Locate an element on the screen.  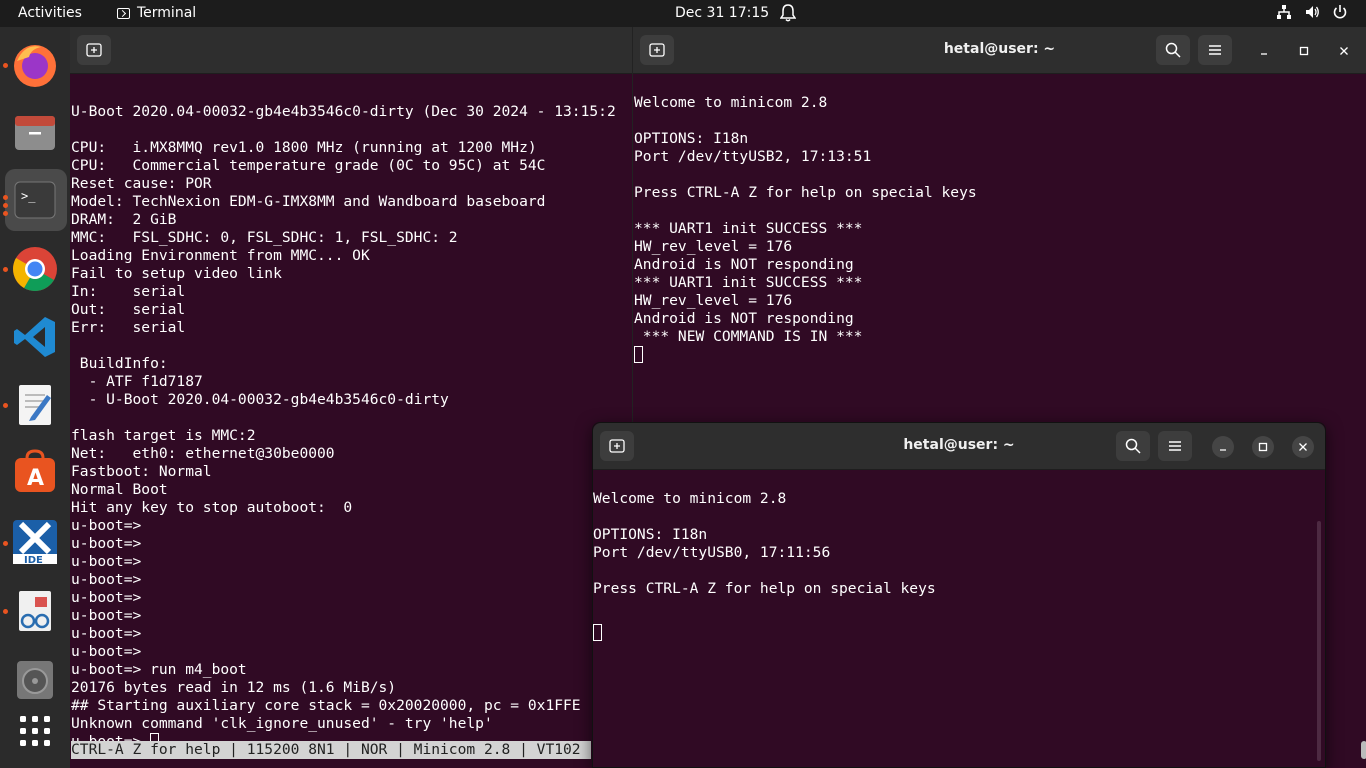
maximize-icon is located at coordinates (1304, 51).